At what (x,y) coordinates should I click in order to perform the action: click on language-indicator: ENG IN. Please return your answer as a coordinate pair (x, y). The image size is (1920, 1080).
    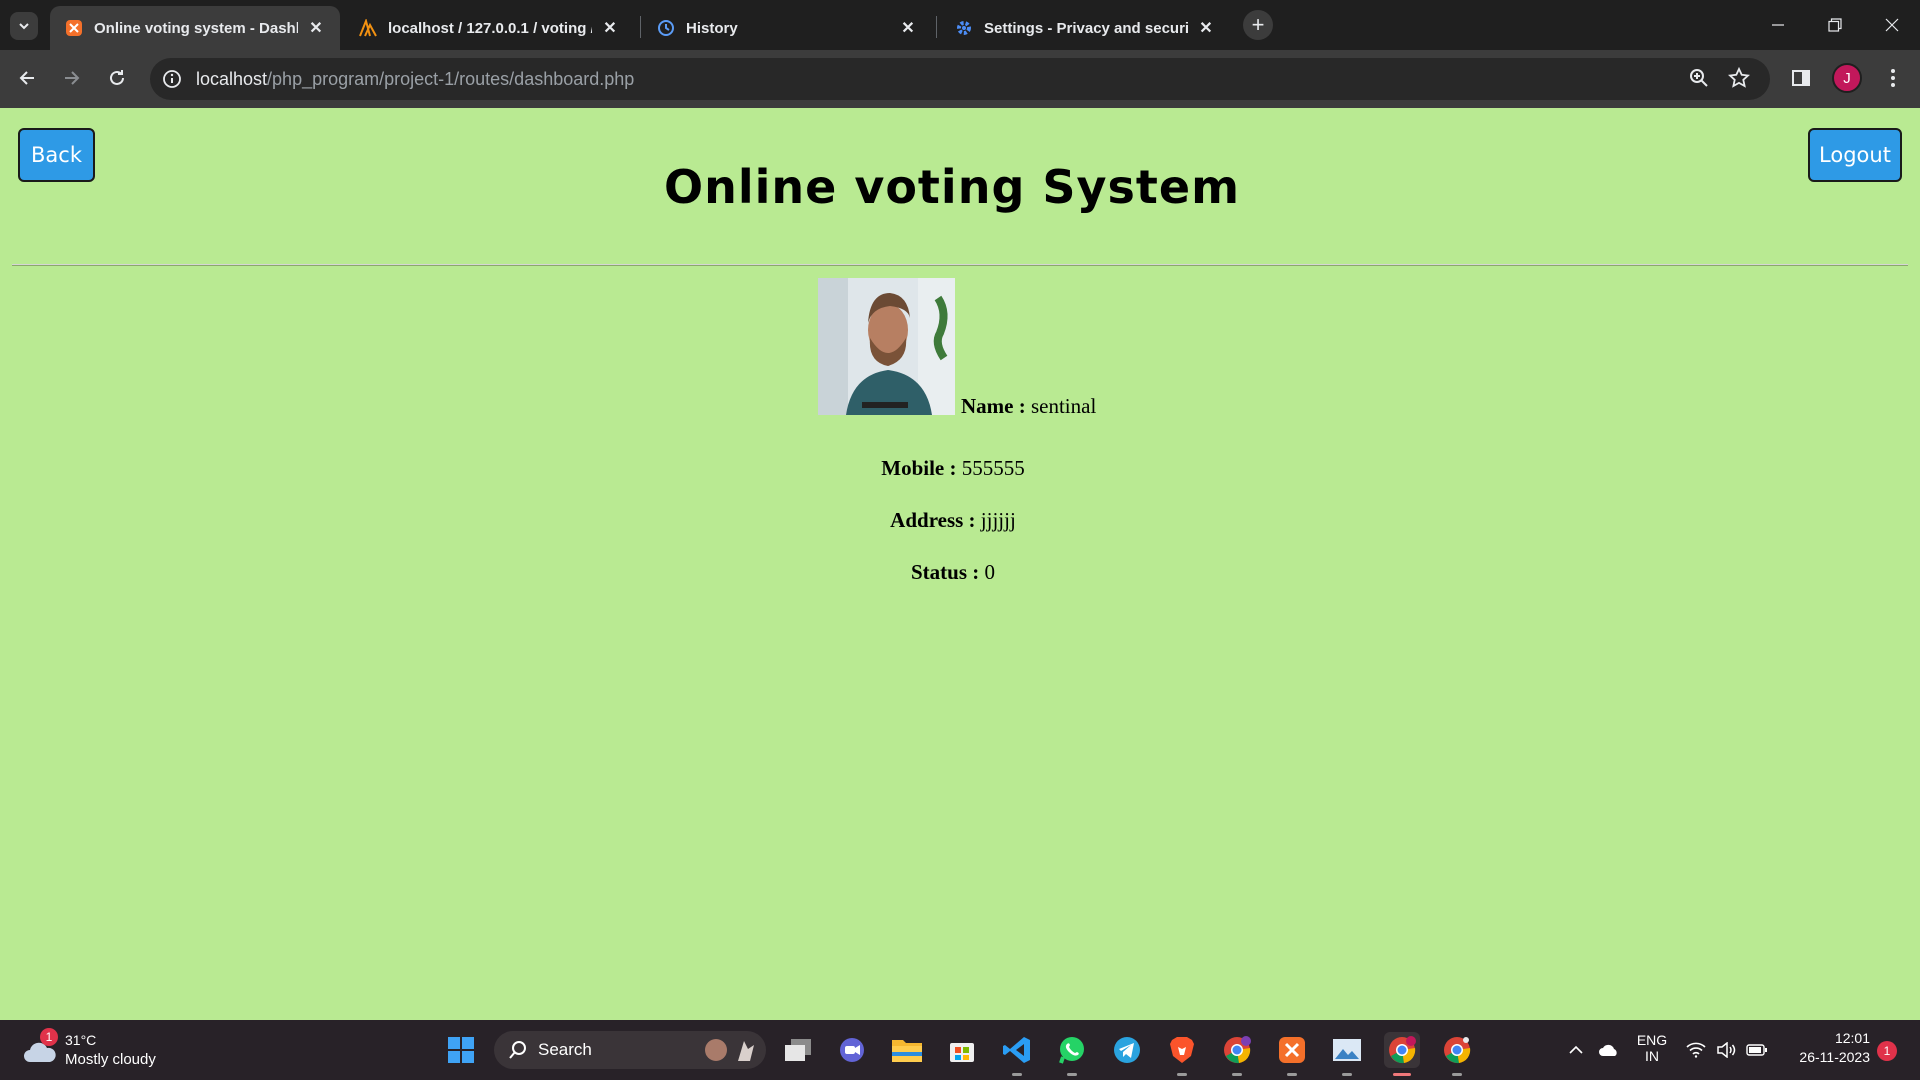
    Looking at the image, I should click on (1652, 1048).